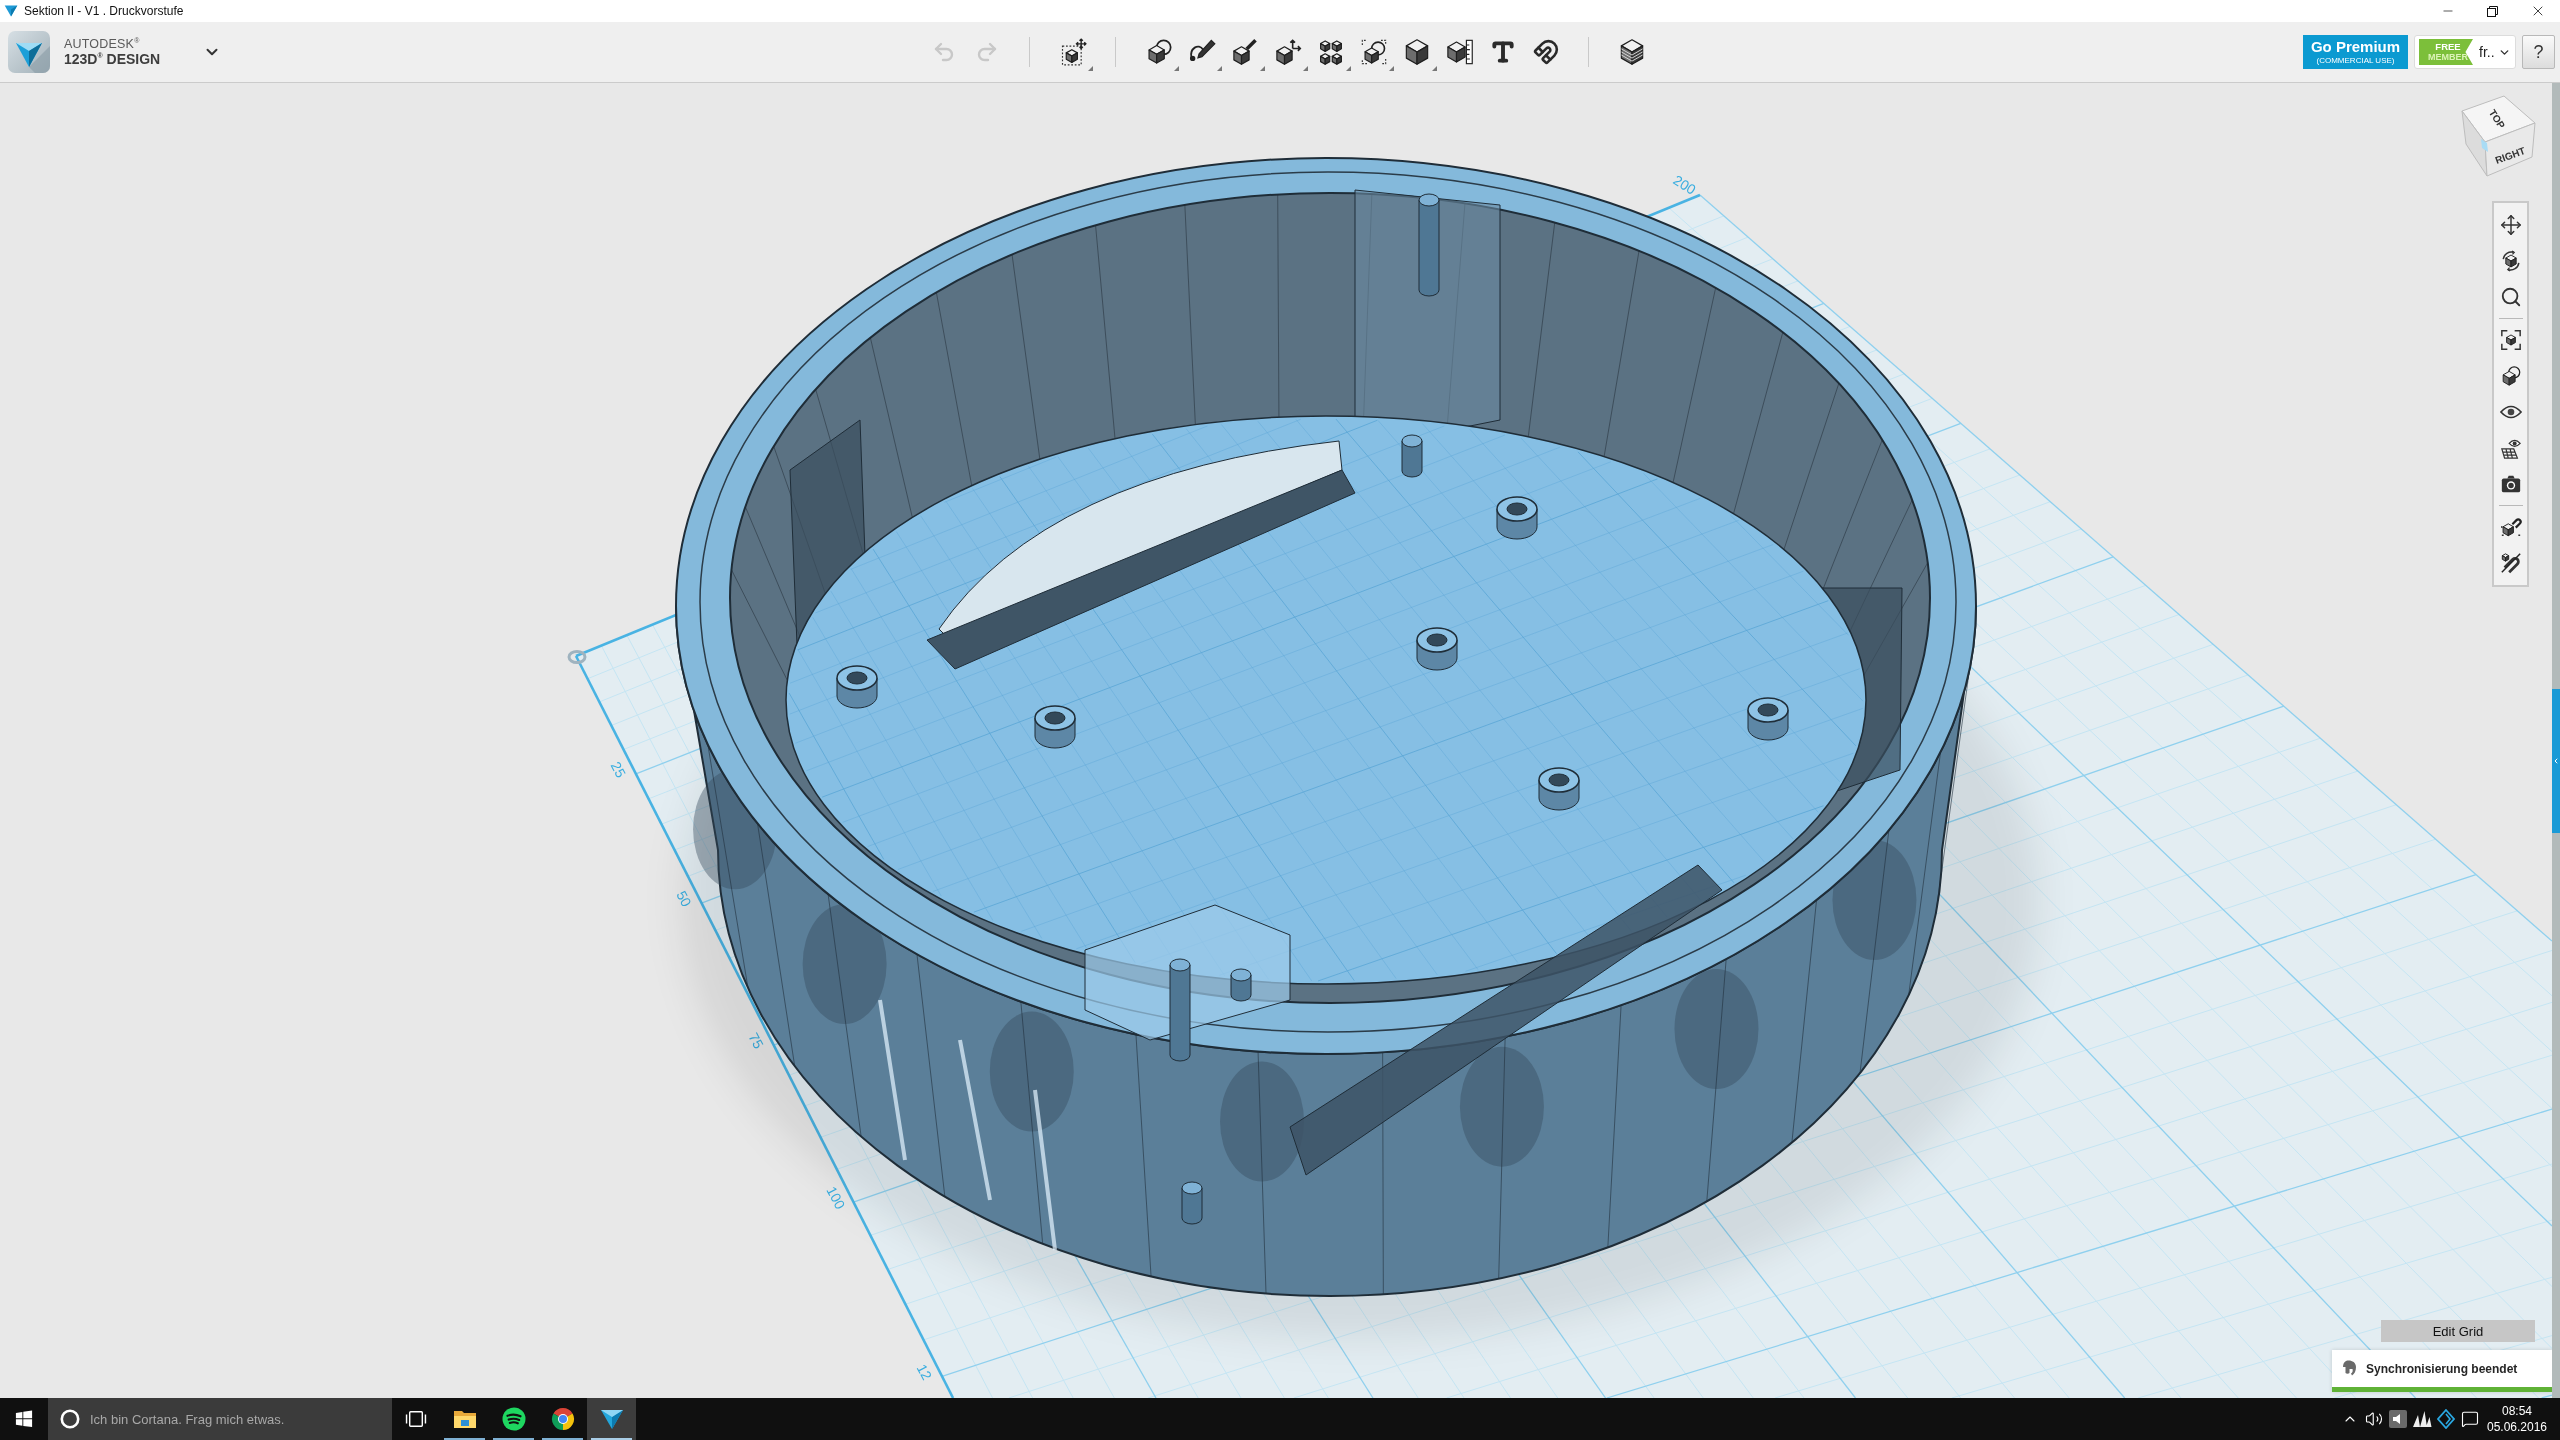  I want to click on magnet-icon, so click(1545, 52).